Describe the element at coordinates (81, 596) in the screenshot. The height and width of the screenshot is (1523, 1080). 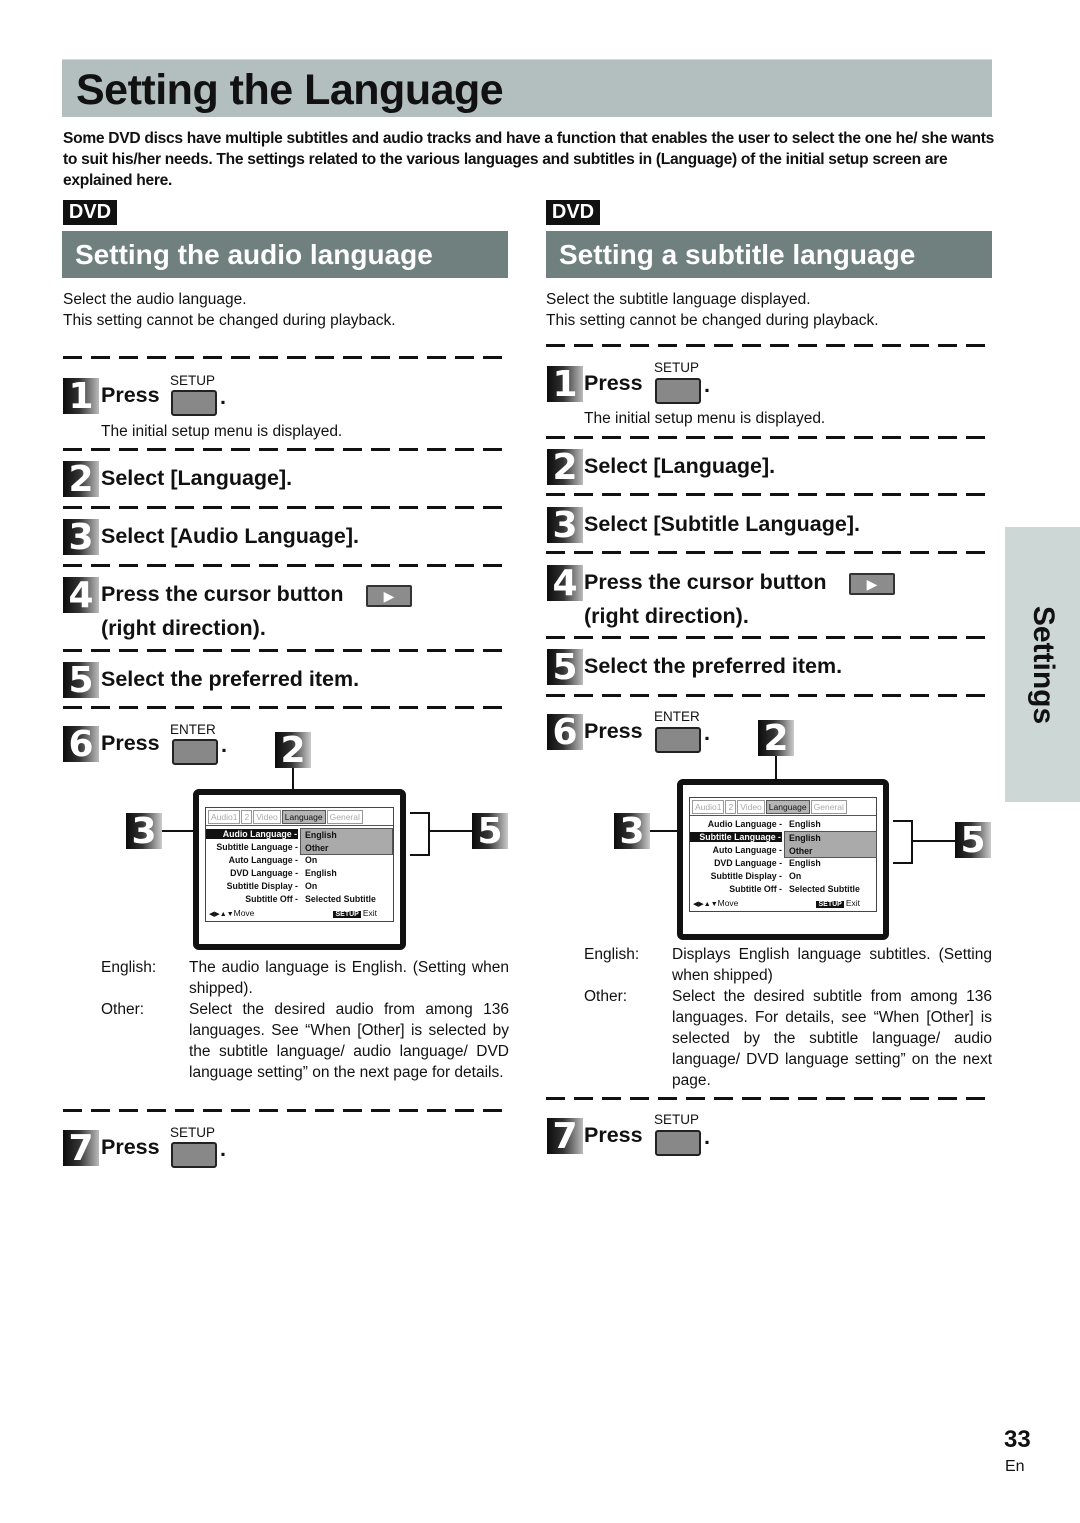
I see `step-number: 4` at that location.